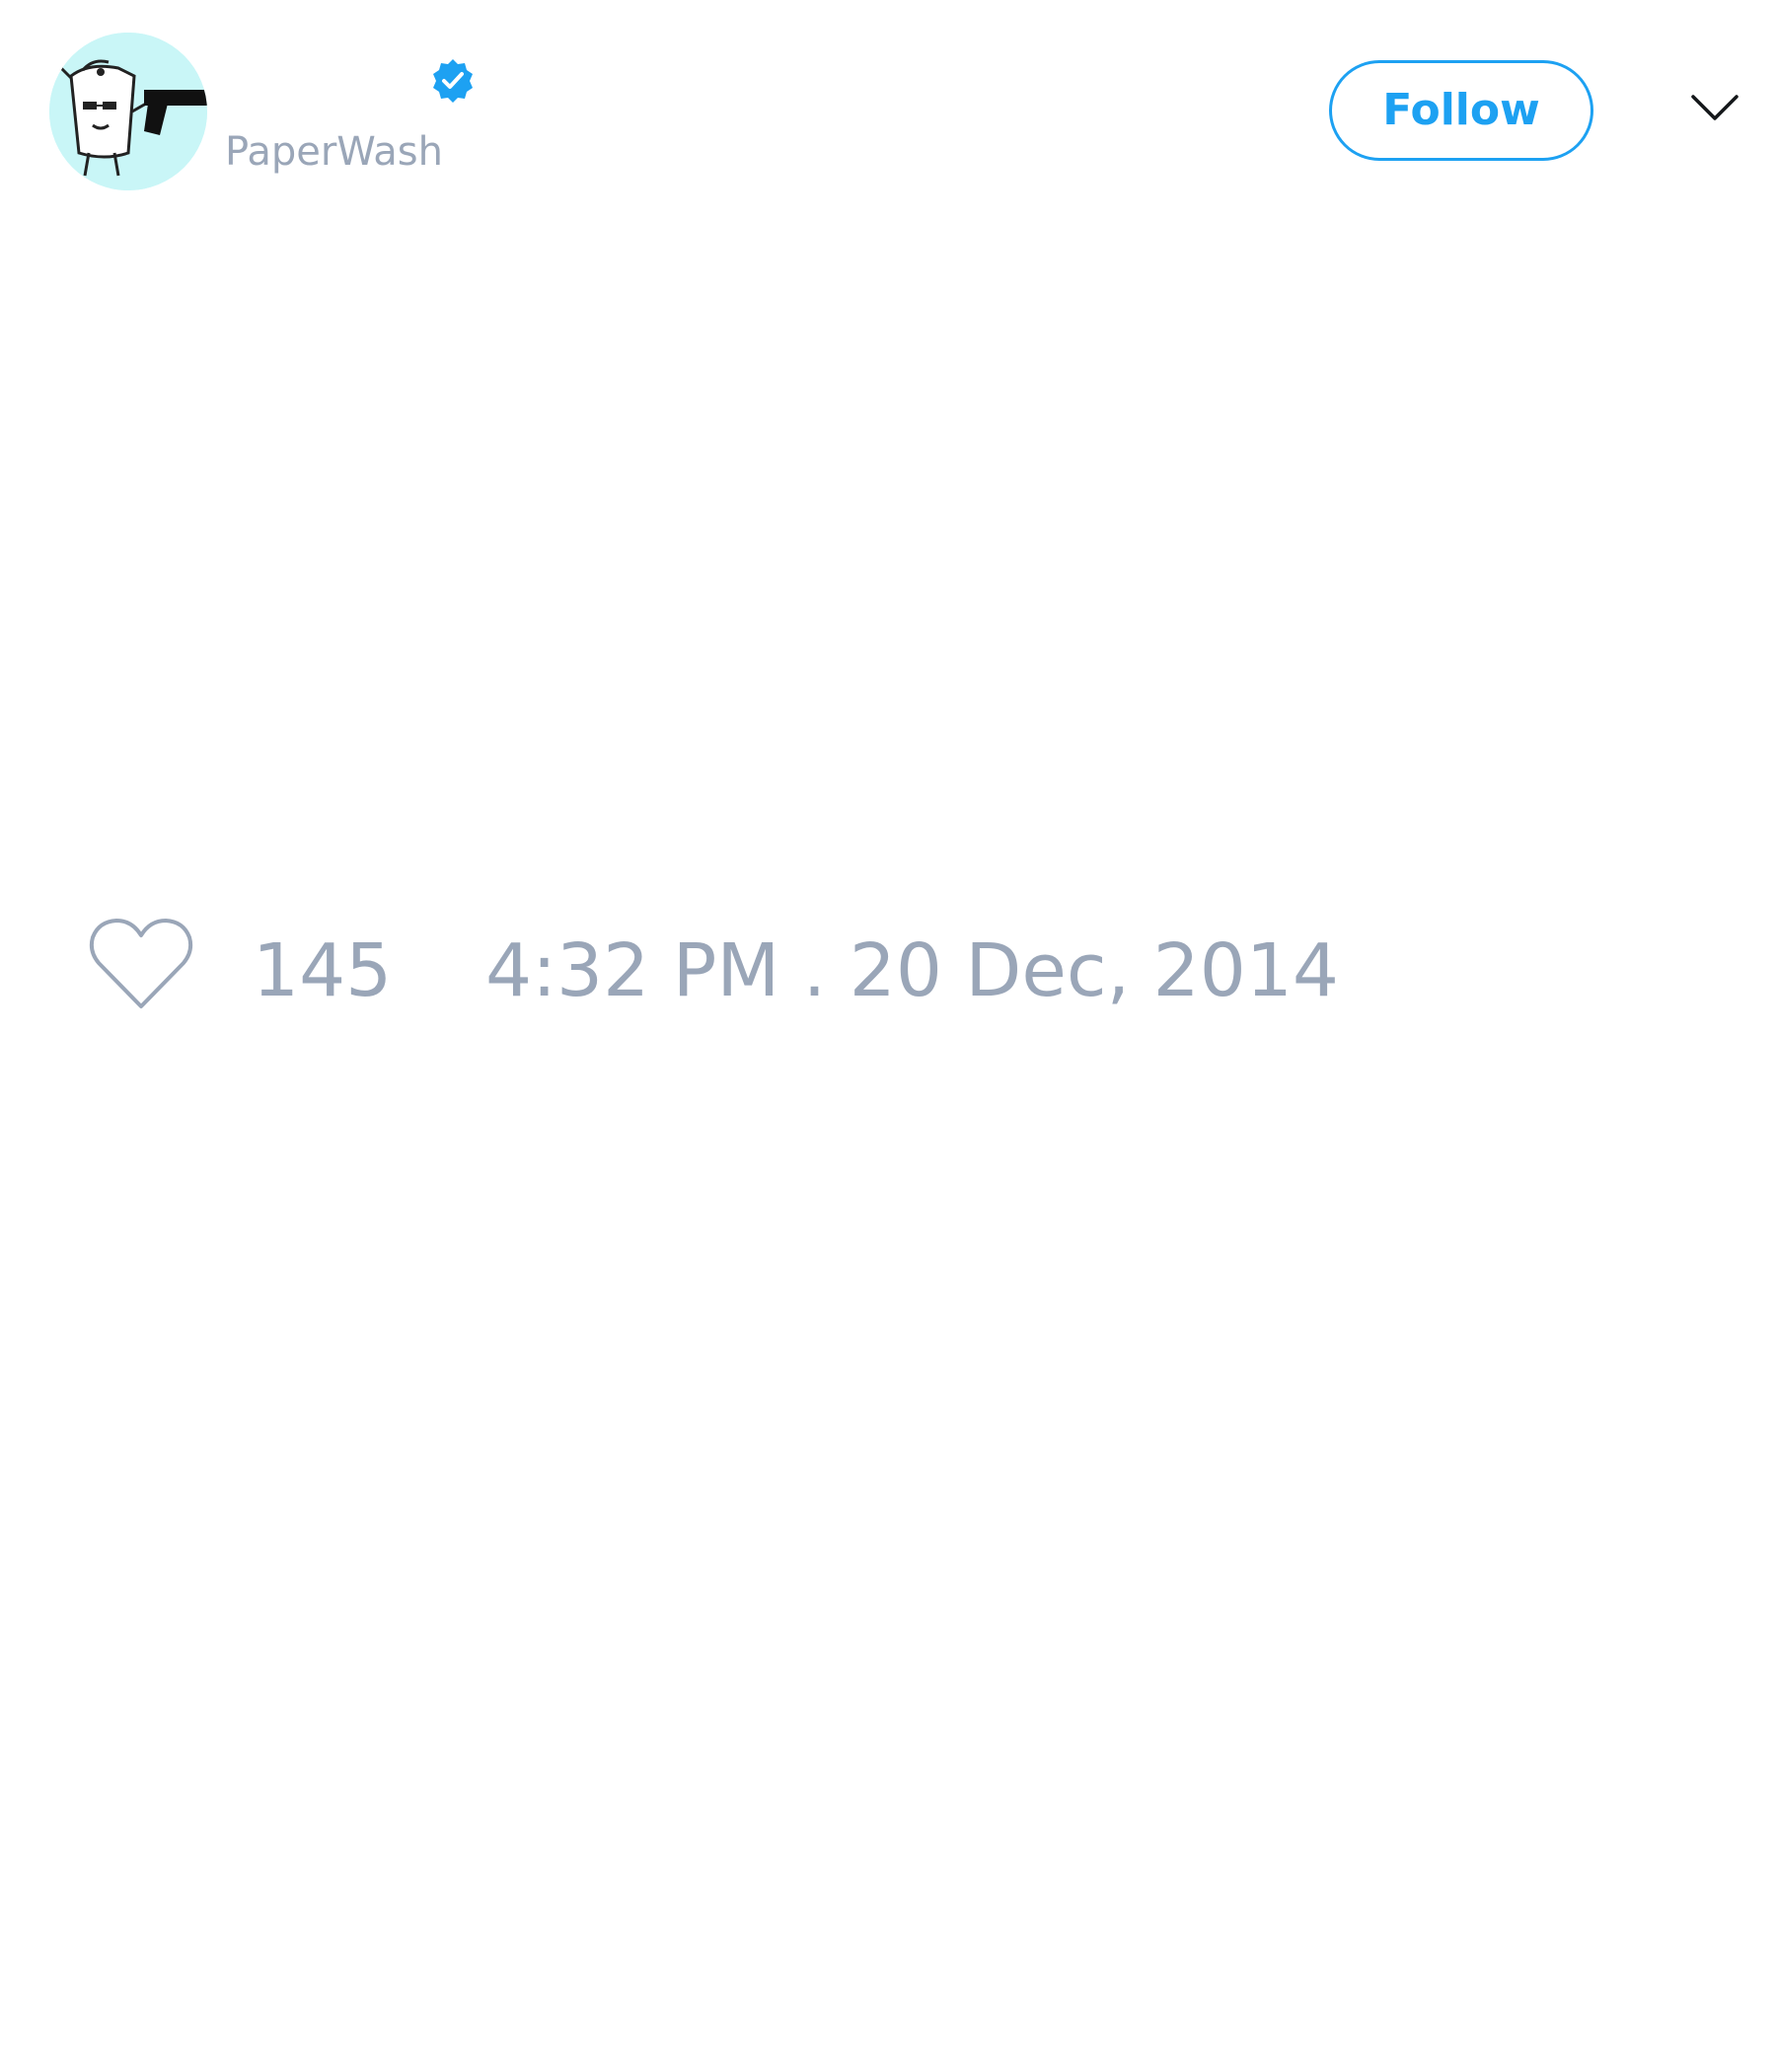  I want to click on follow-button: Follow, so click(1461, 111).